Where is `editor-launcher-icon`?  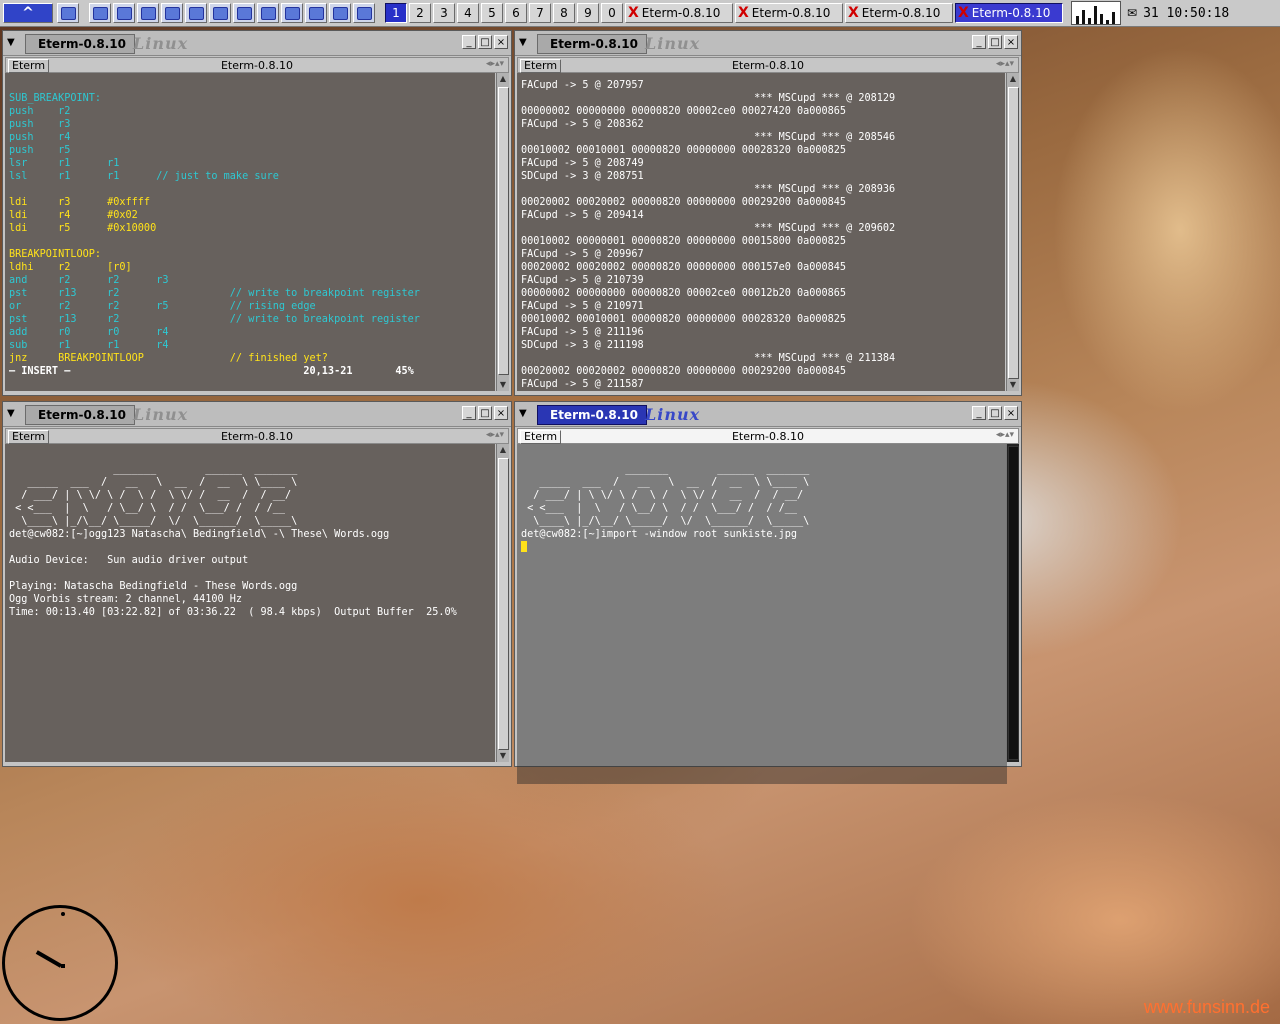
editor-launcher-icon is located at coordinates (220, 13).